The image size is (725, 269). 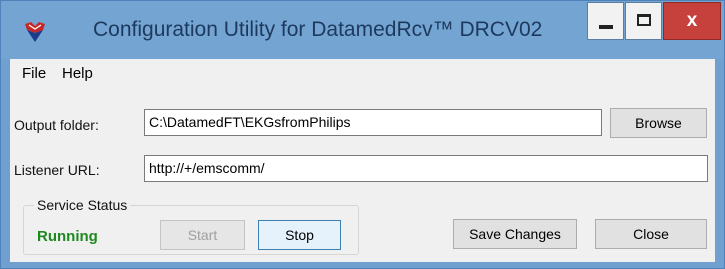 I want to click on maximize-button, so click(x=643, y=21).